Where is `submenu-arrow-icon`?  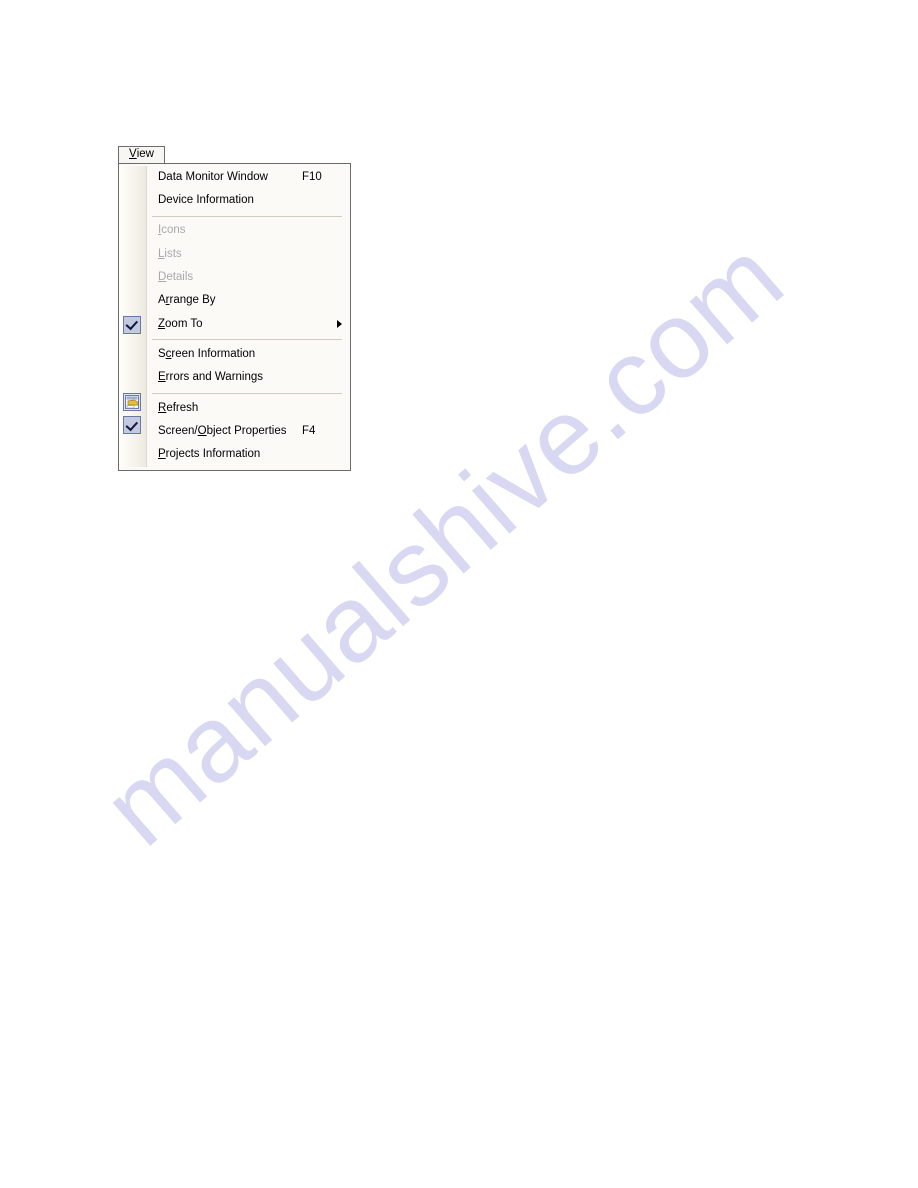 submenu-arrow-icon is located at coordinates (339, 324).